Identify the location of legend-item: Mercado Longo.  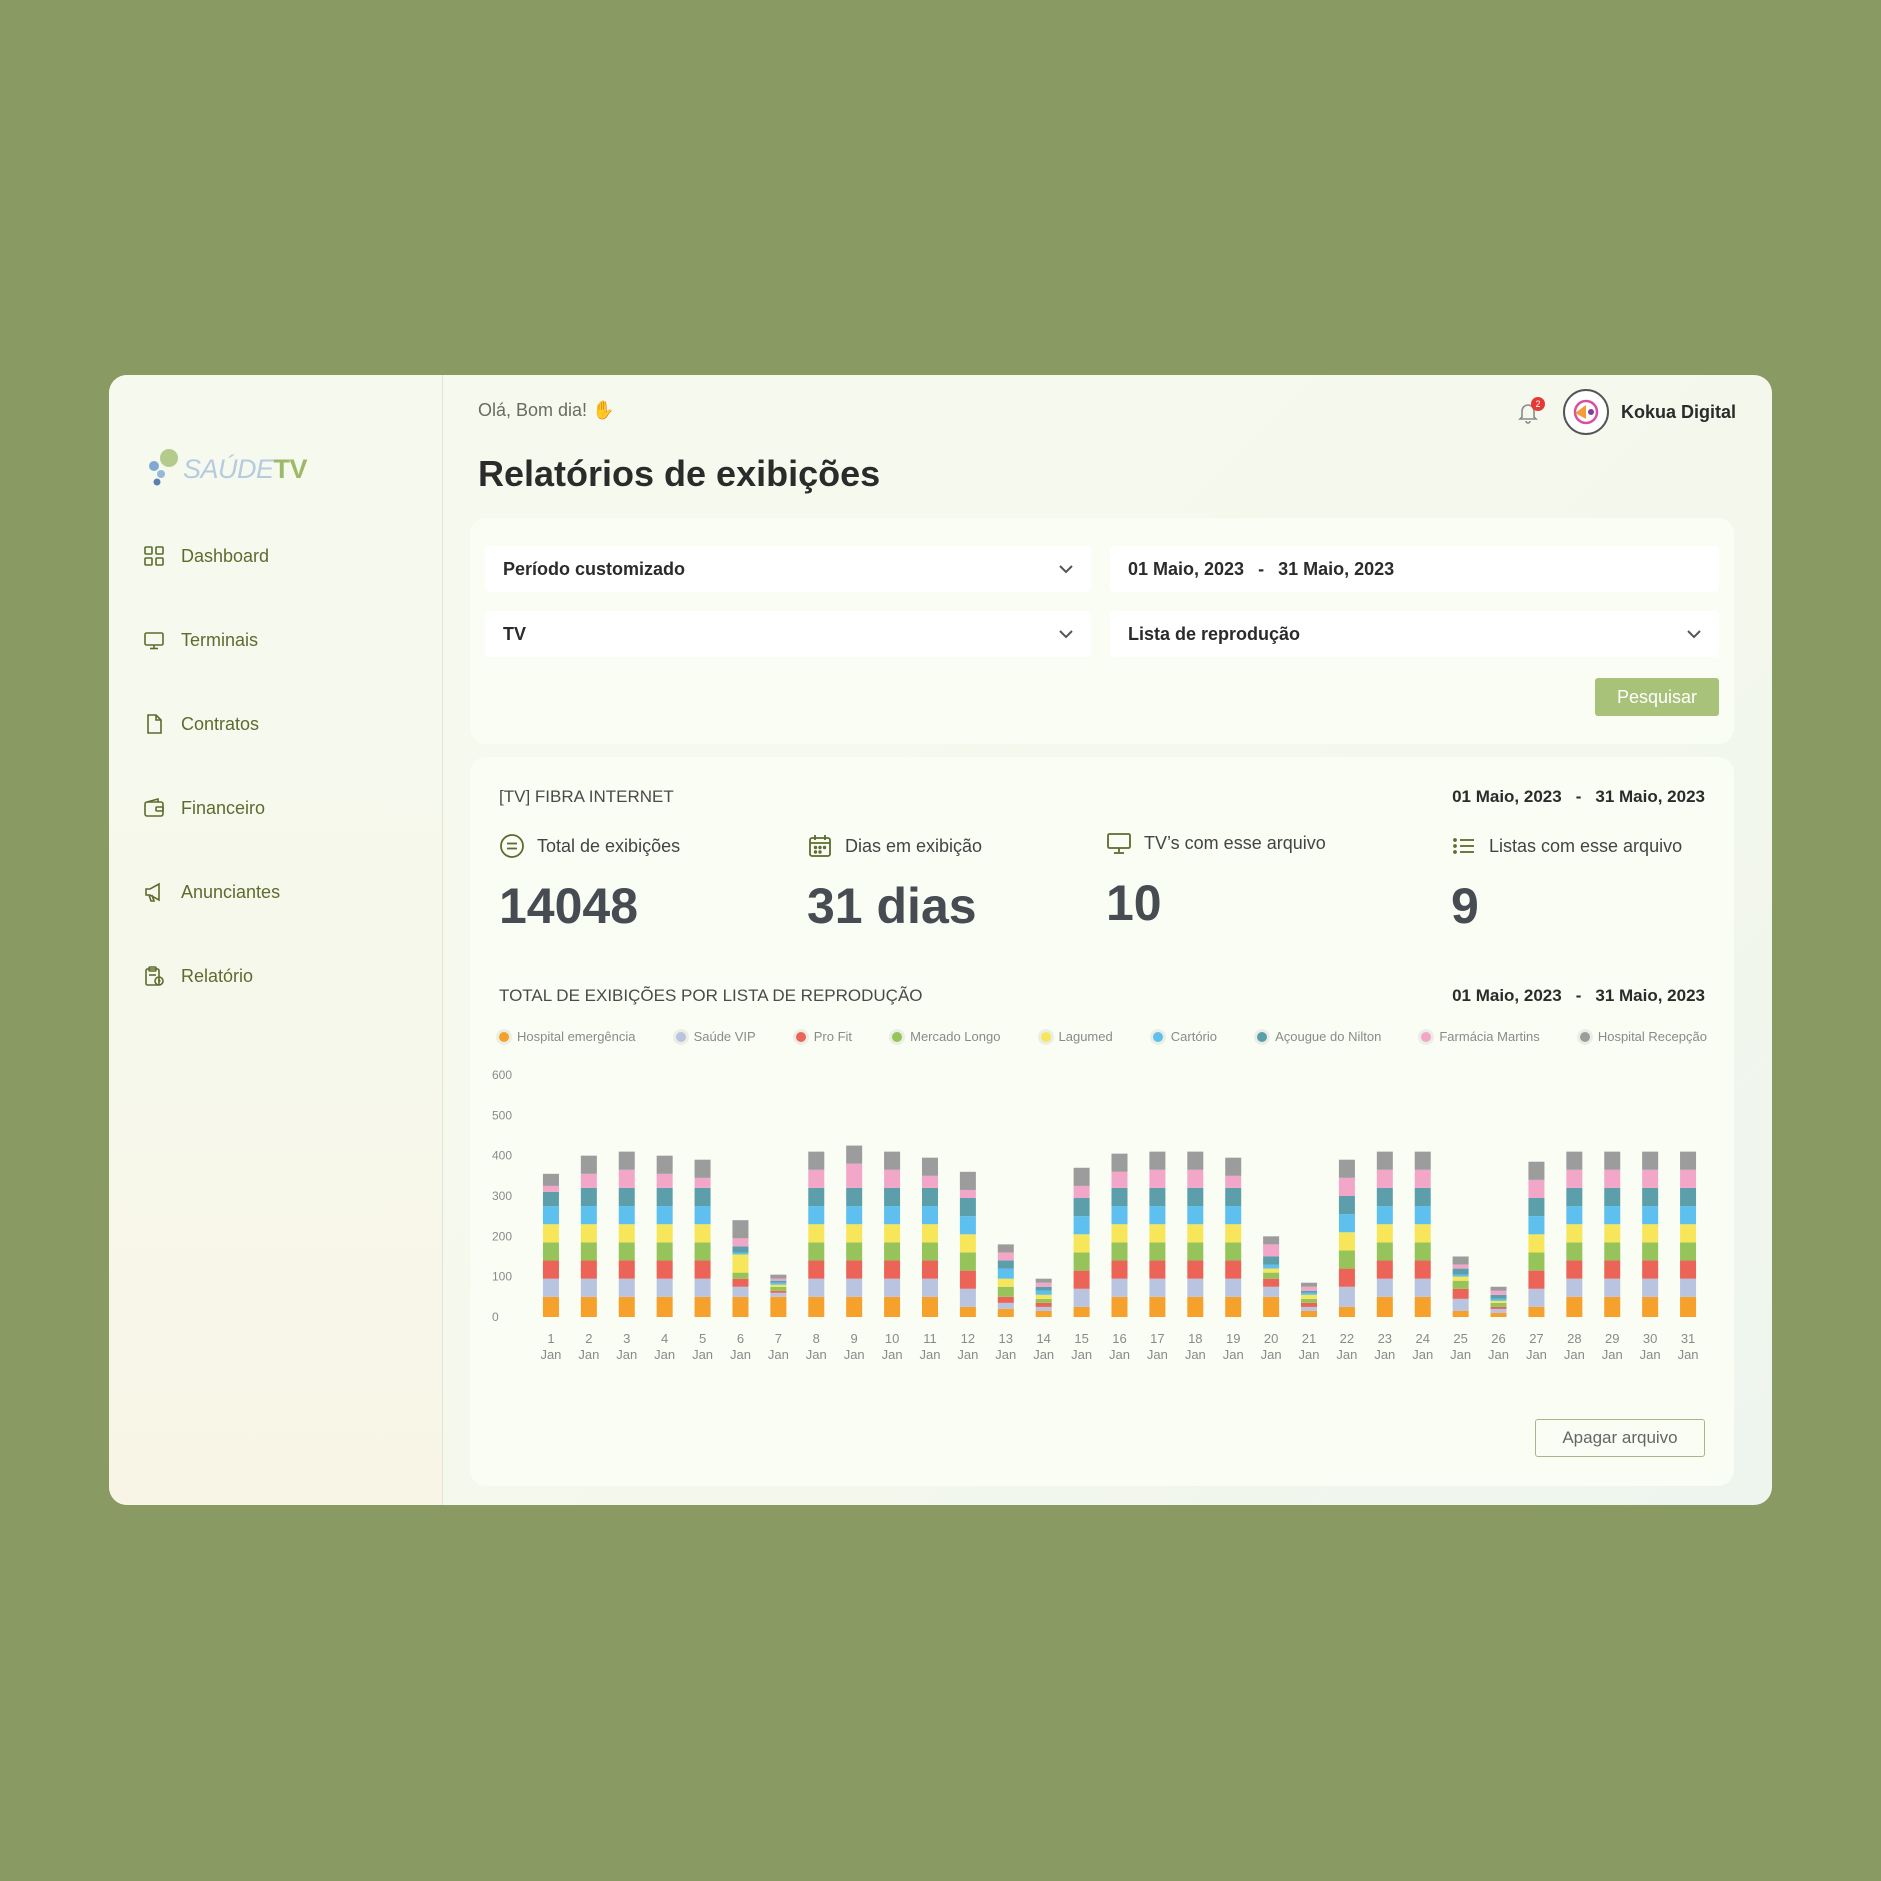
(946, 1036).